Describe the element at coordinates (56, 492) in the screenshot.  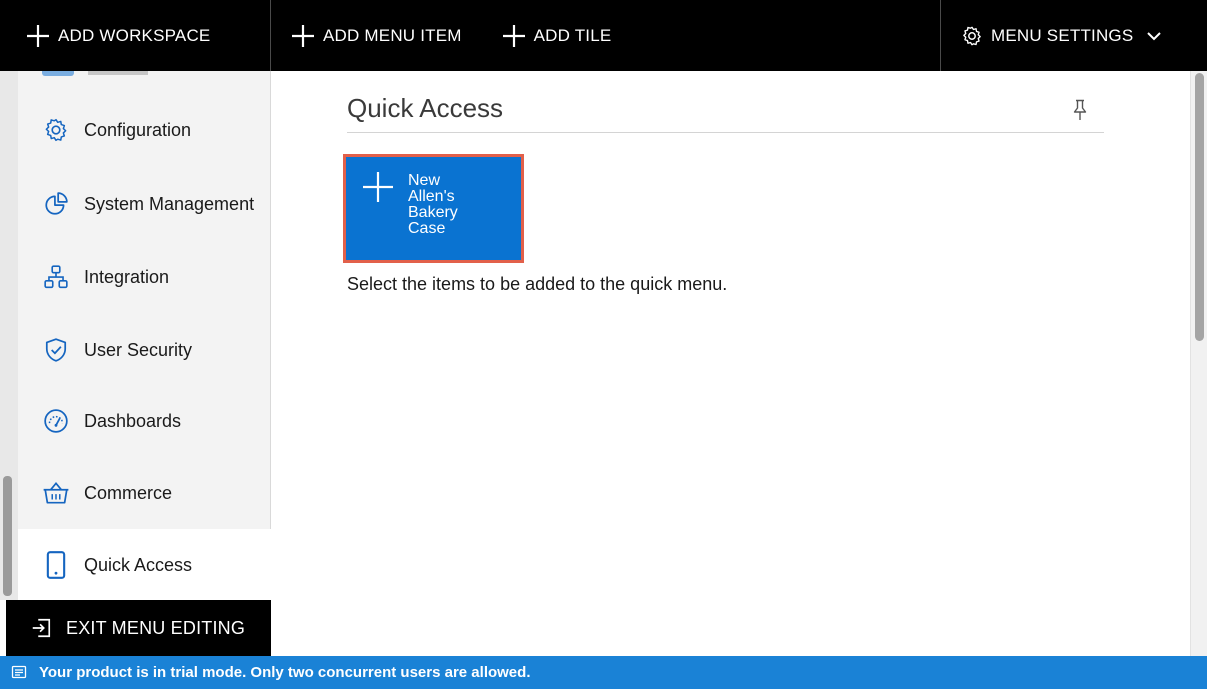
I see `basket-icon` at that location.